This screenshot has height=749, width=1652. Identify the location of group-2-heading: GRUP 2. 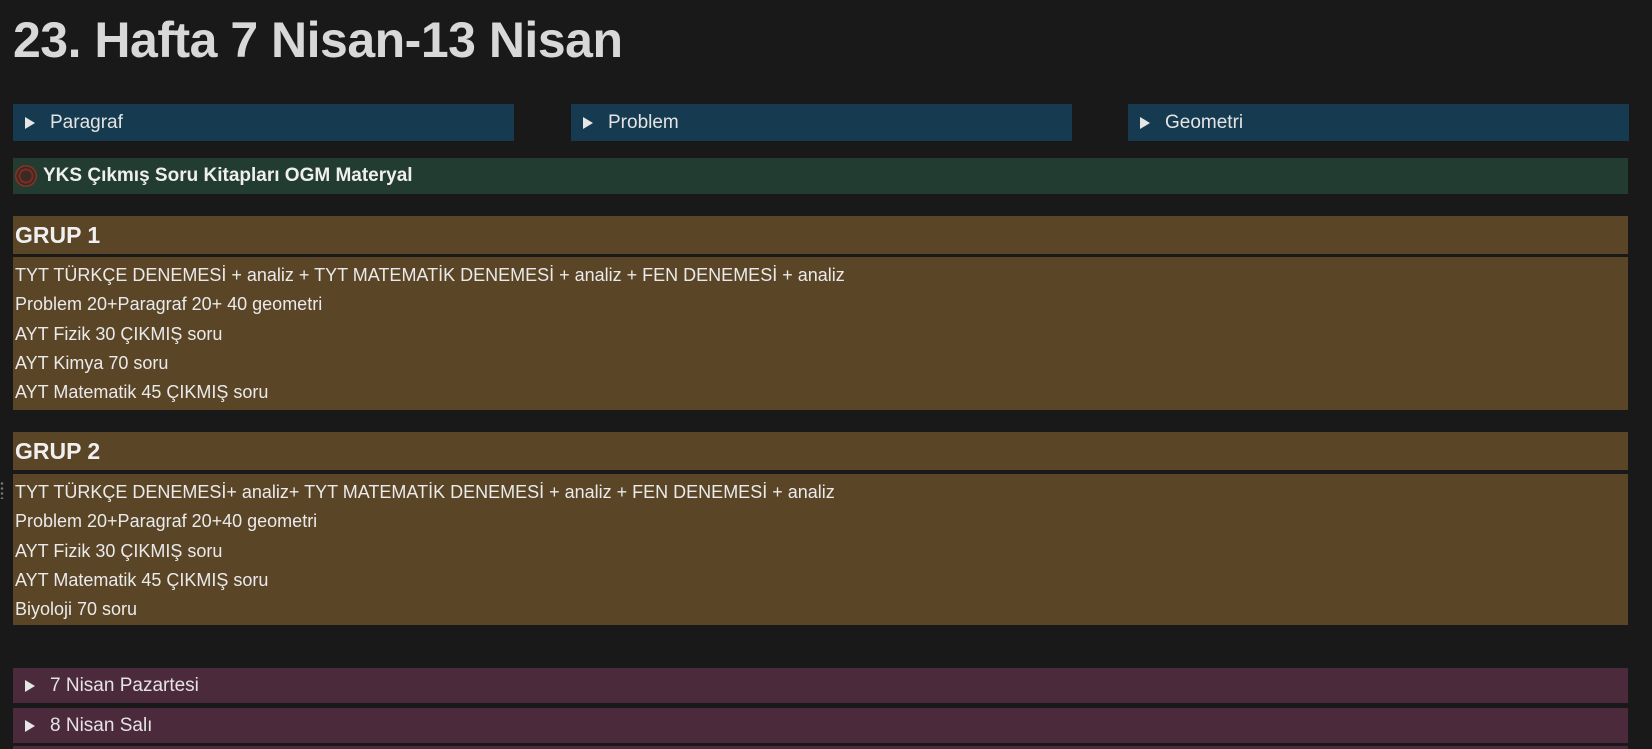
(820, 451).